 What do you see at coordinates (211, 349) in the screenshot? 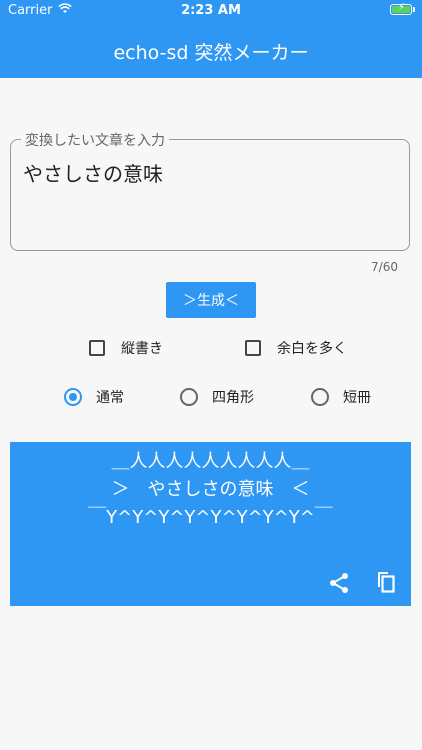
I see `checkbox-group: 縦書き 余白を多く` at bounding box center [211, 349].